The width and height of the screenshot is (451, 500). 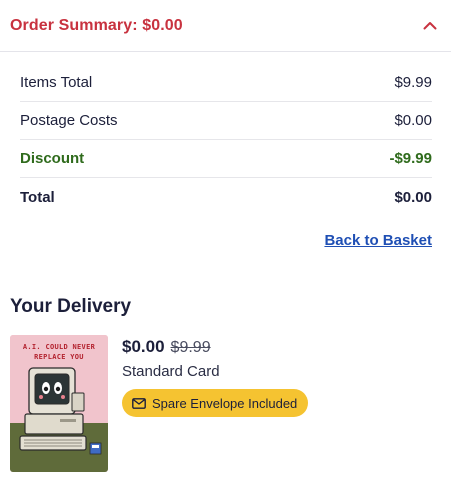 What do you see at coordinates (59, 403) in the screenshot?
I see `card-thumbnail: A.I. COULD NEVER REPLACE YOU` at bounding box center [59, 403].